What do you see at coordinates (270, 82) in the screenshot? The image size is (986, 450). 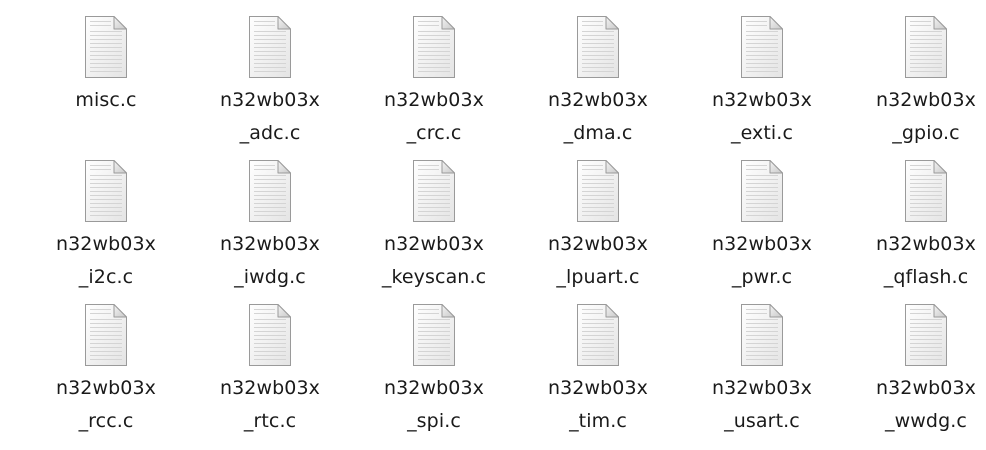 I see `file-item: n32wb03x _adc.c` at bounding box center [270, 82].